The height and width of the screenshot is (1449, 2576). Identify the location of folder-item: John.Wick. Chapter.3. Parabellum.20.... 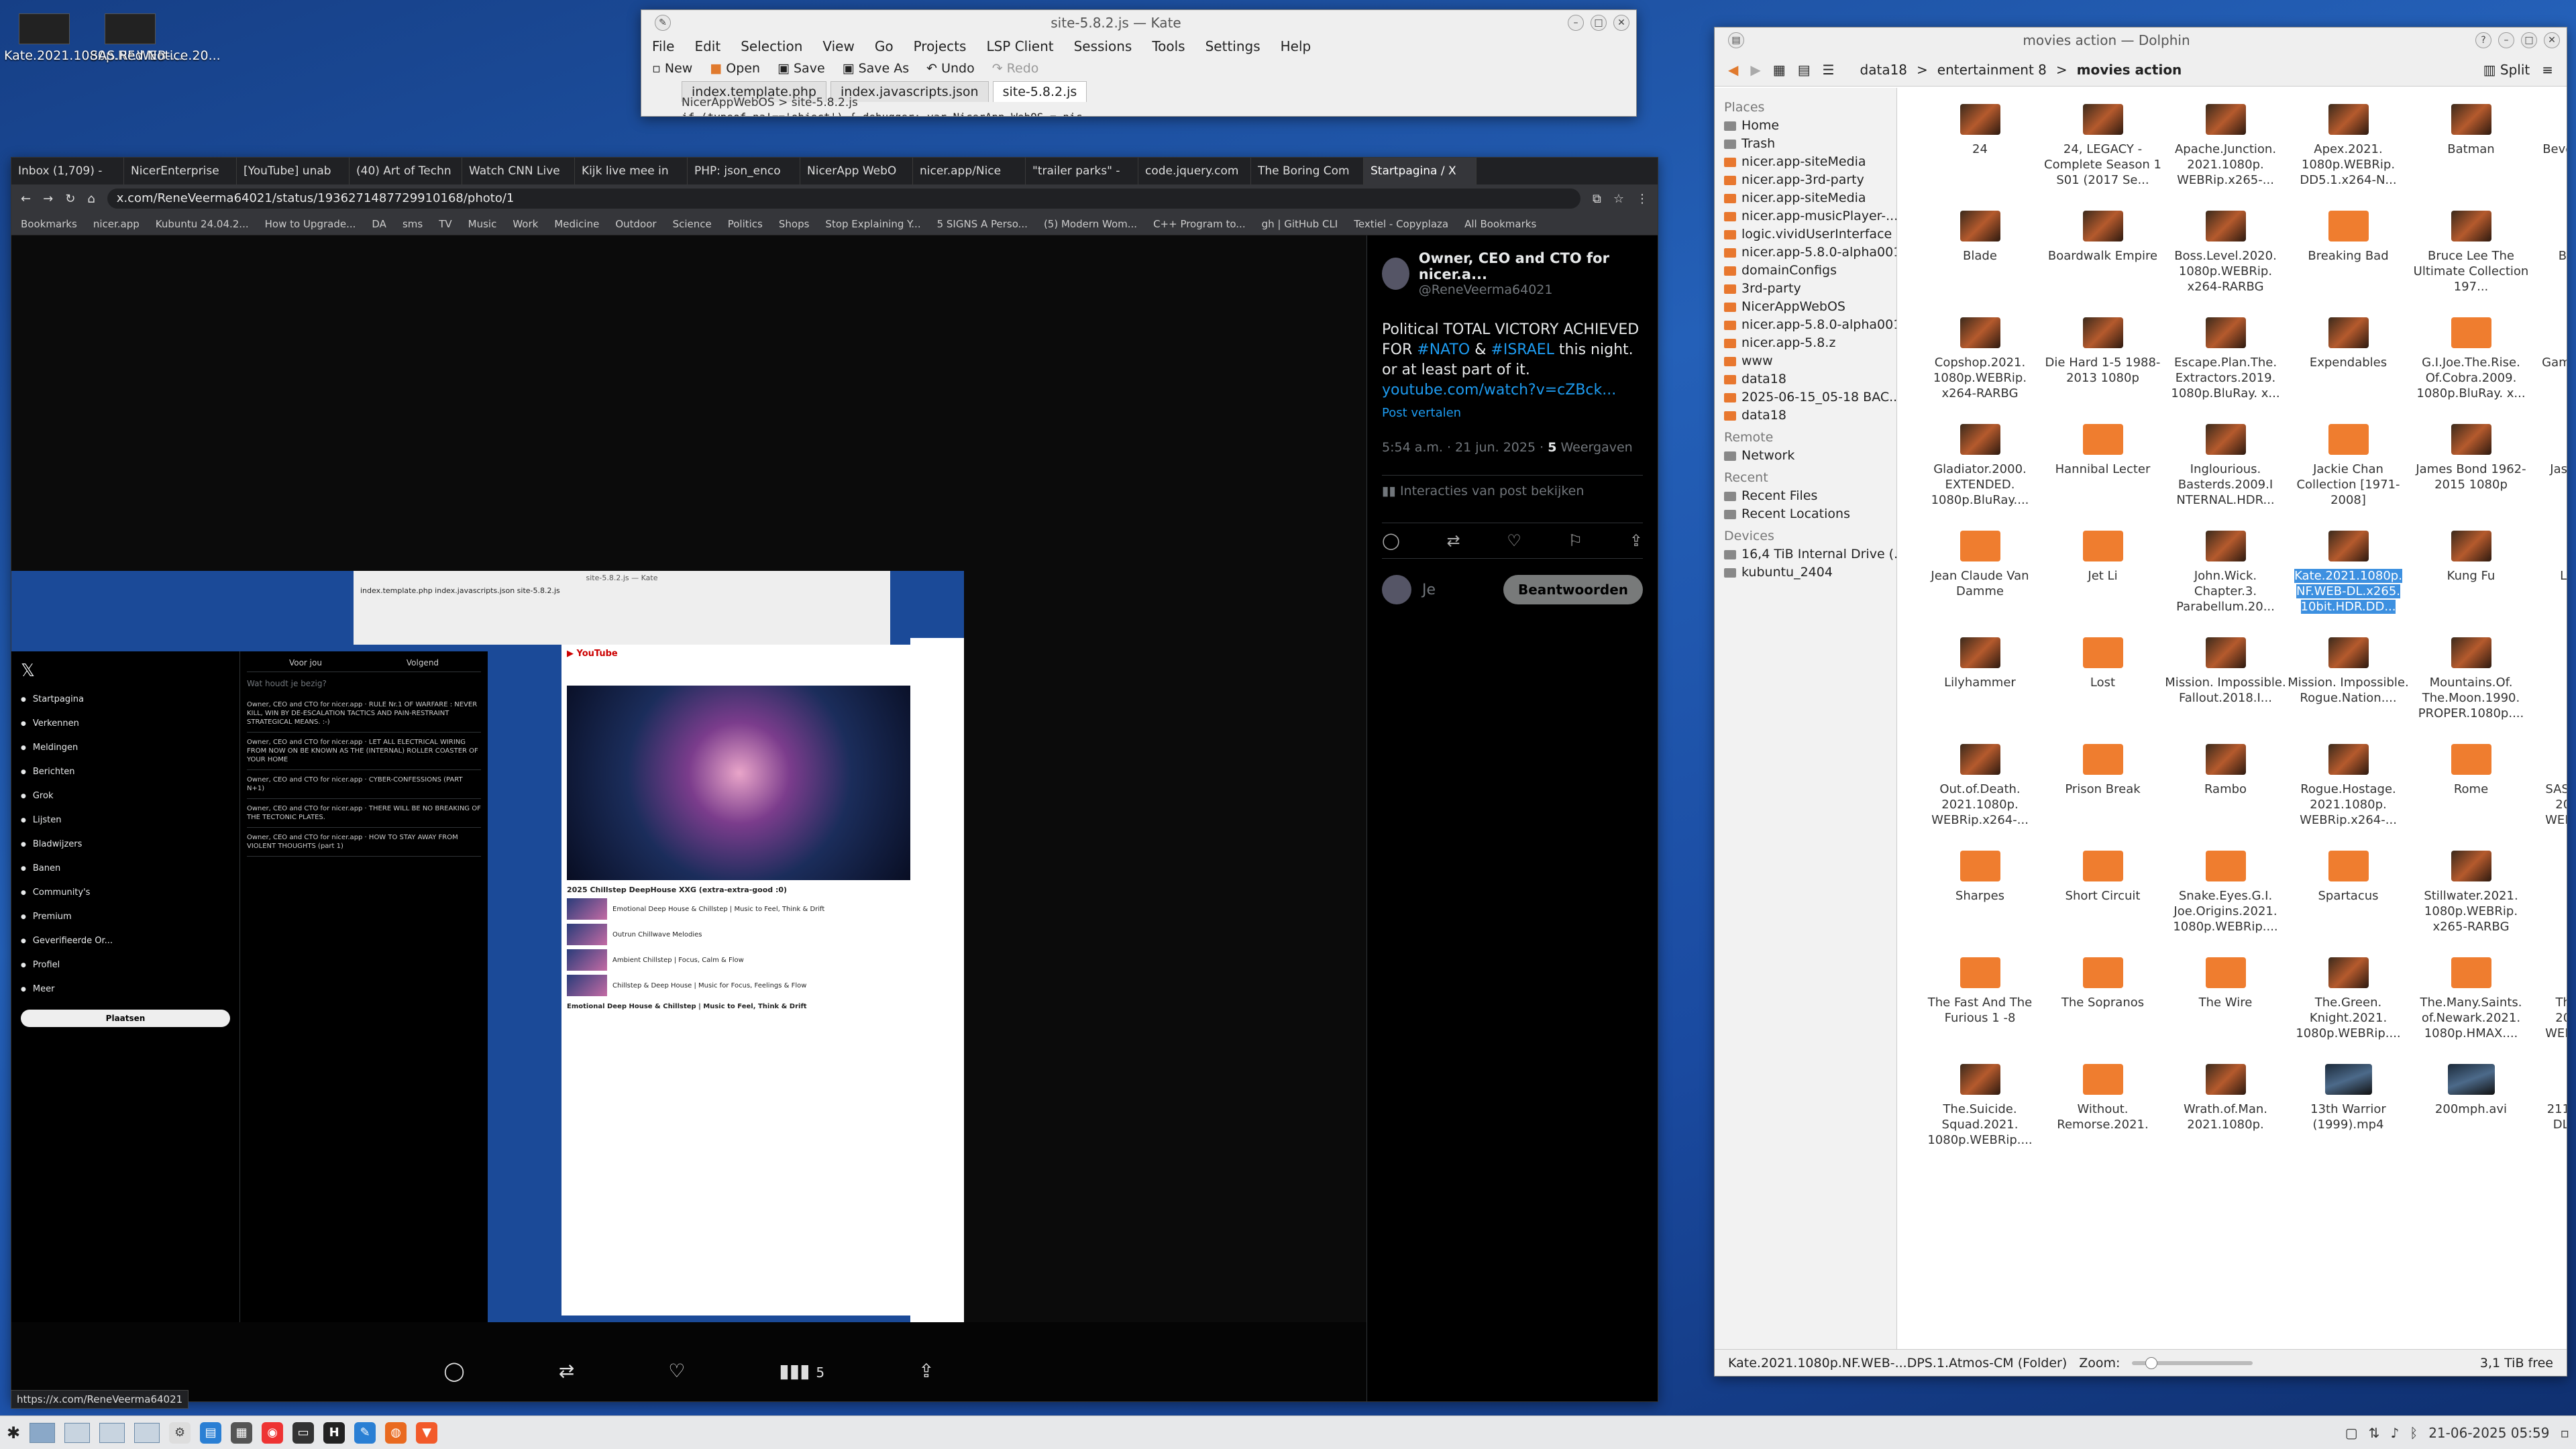
(2225, 584).